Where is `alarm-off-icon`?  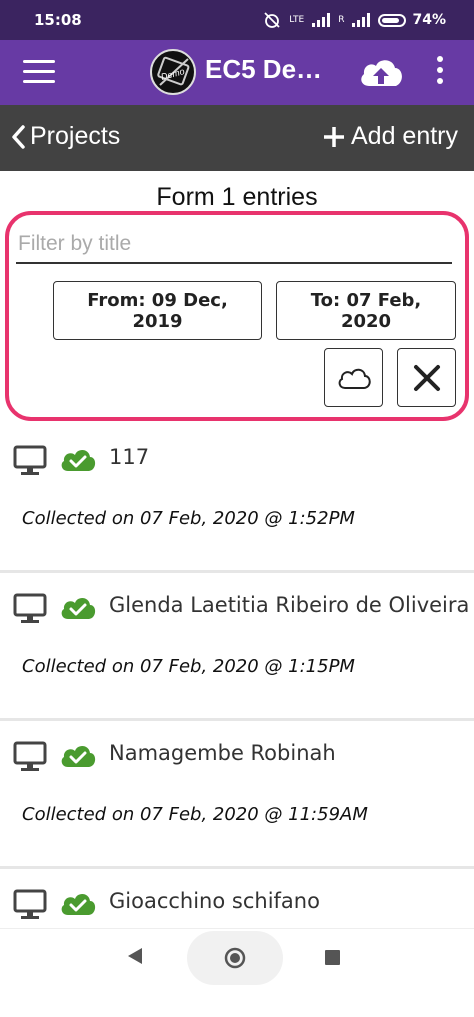 alarm-off-icon is located at coordinates (272, 20).